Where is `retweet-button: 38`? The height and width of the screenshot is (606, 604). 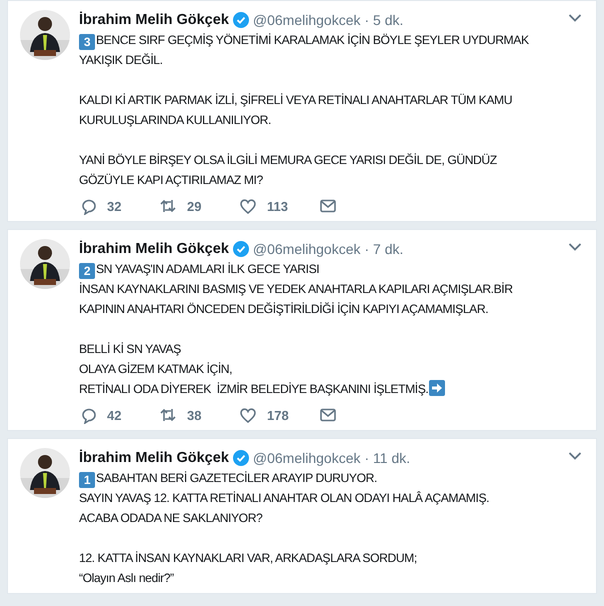 retweet-button: 38 is located at coordinates (199, 415).